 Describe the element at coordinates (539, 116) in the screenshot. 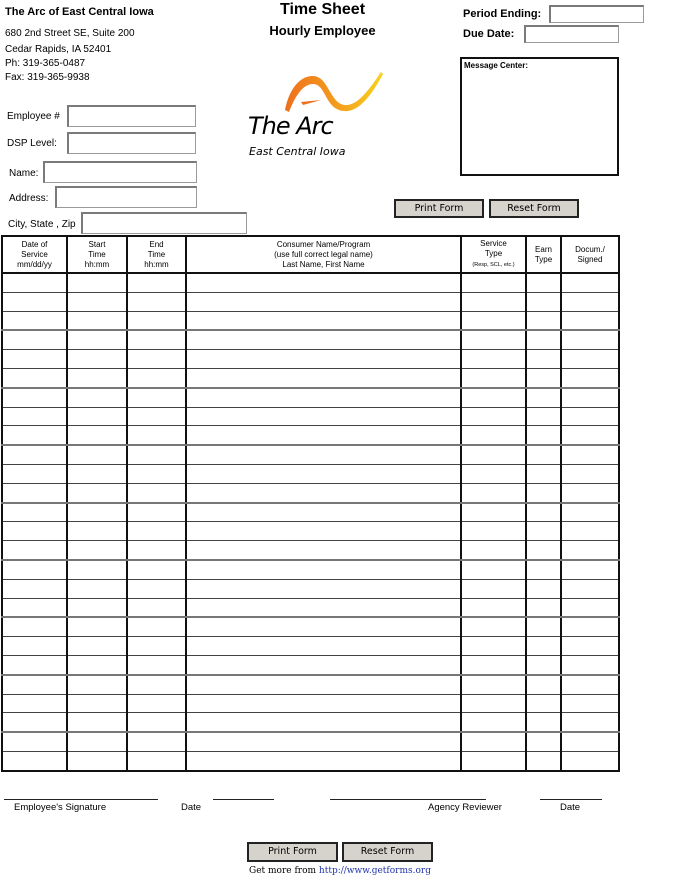

I see `message-center: Message Center:` at that location.